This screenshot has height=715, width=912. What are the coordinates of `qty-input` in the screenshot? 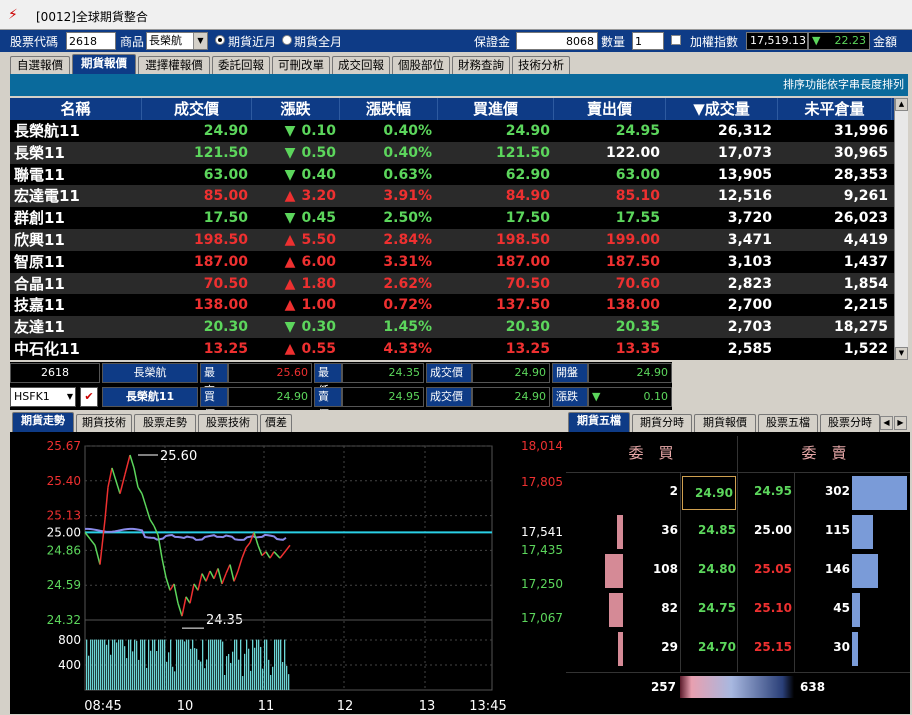 It's located at (648, 41).